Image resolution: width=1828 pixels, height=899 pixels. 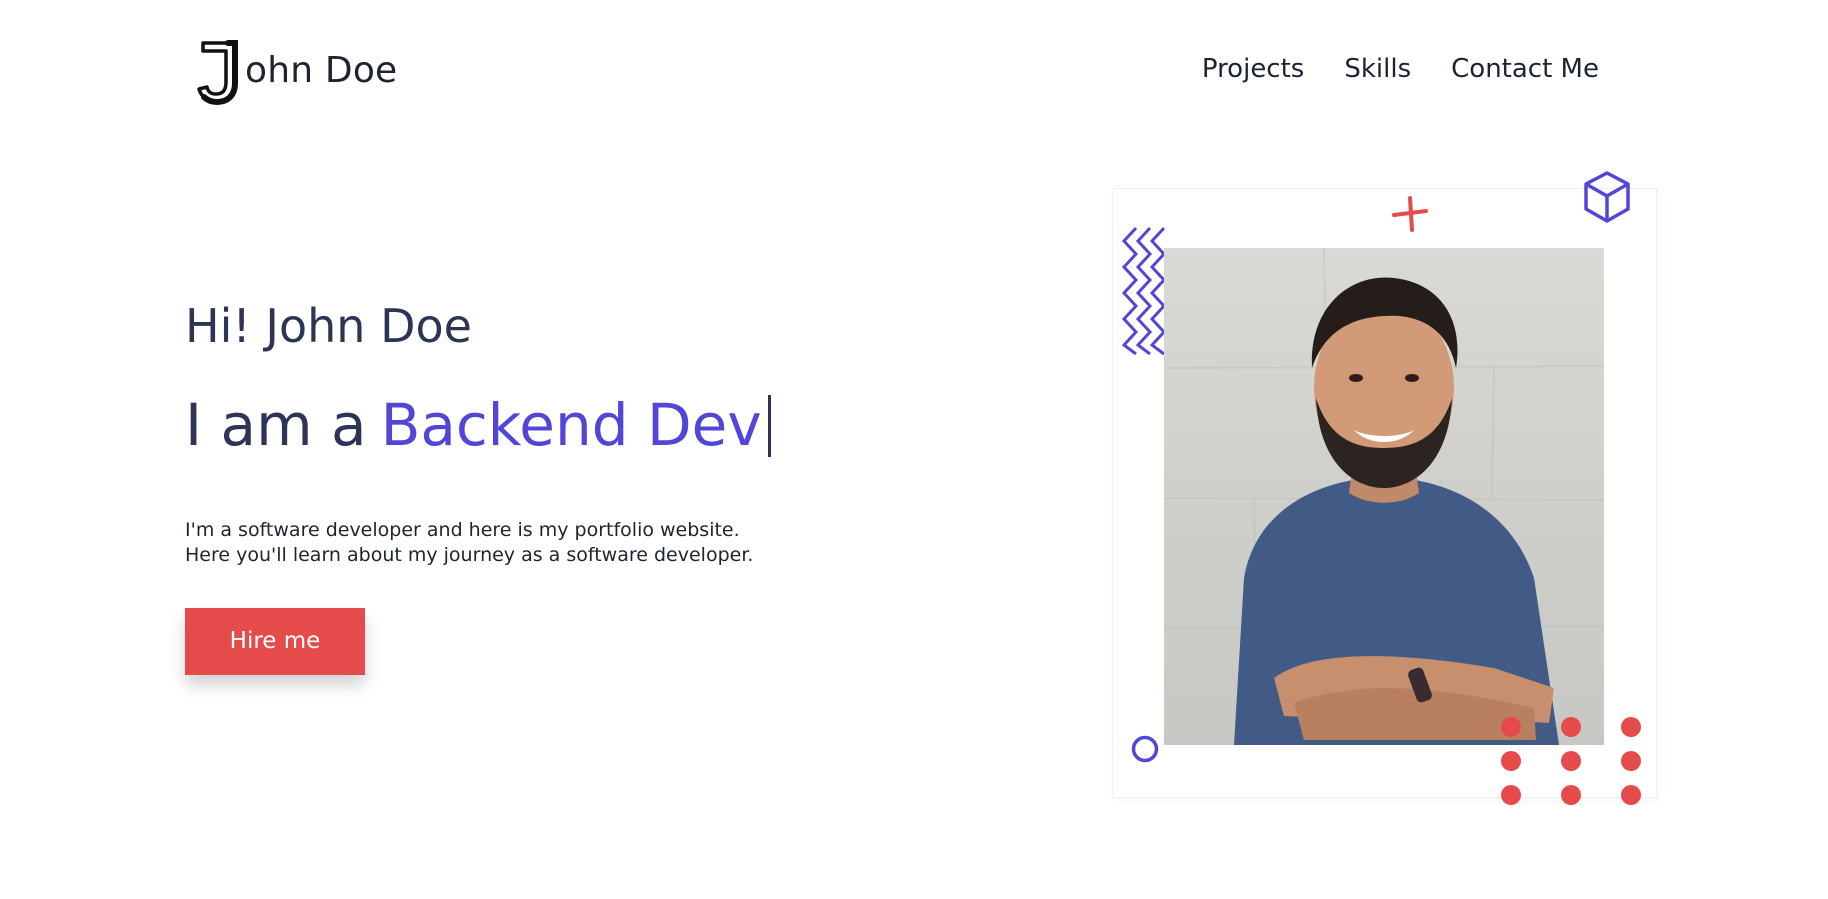 What do you see at coordinates (1410, 216) in the screenshot?
I see `plus-icon` at bounding box center [1410, 216].